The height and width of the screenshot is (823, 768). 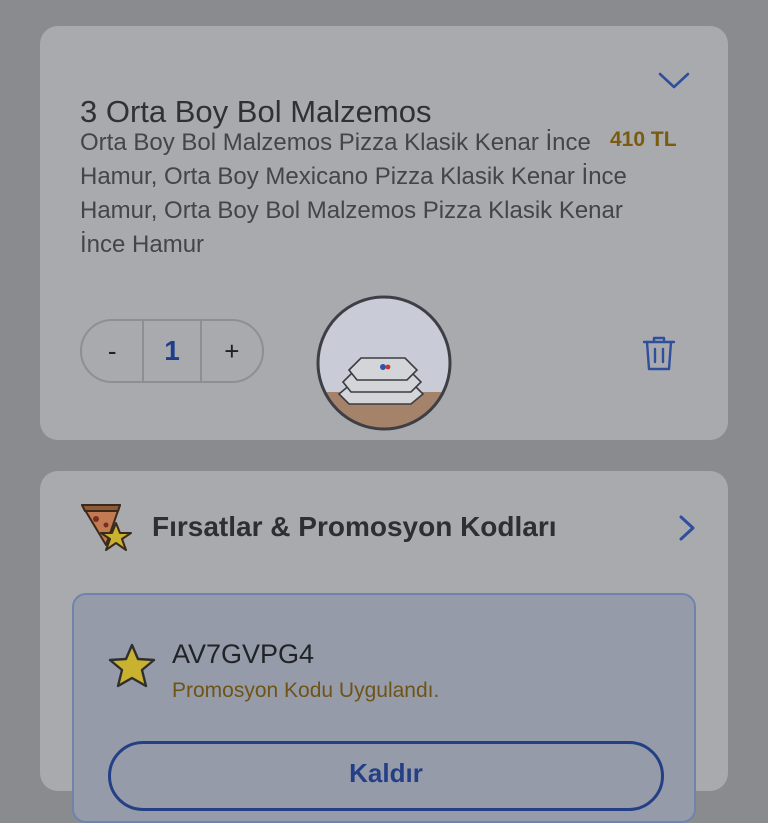 What do you see at coordinates (674, 80) in the screenshot?
I see `chevron-down-icon` at bounding box center [674, 80].